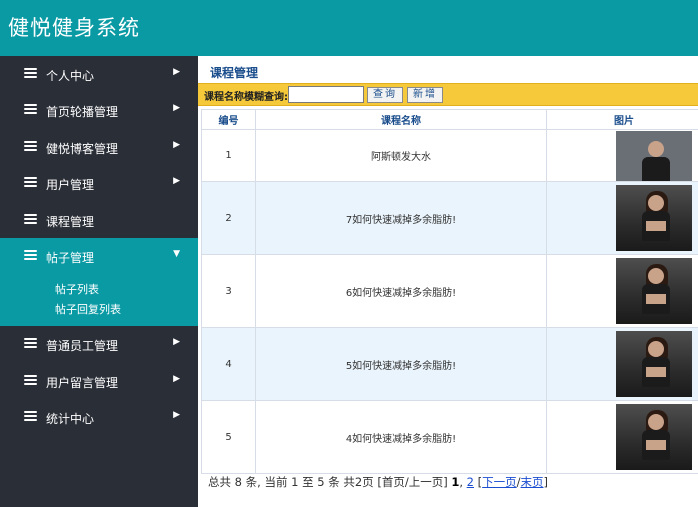 This screenshot has width=698, height=507. Describe the element at coordinates (401, 119) in the screenshot. I see `column-header-name: 课程名称` at that location.